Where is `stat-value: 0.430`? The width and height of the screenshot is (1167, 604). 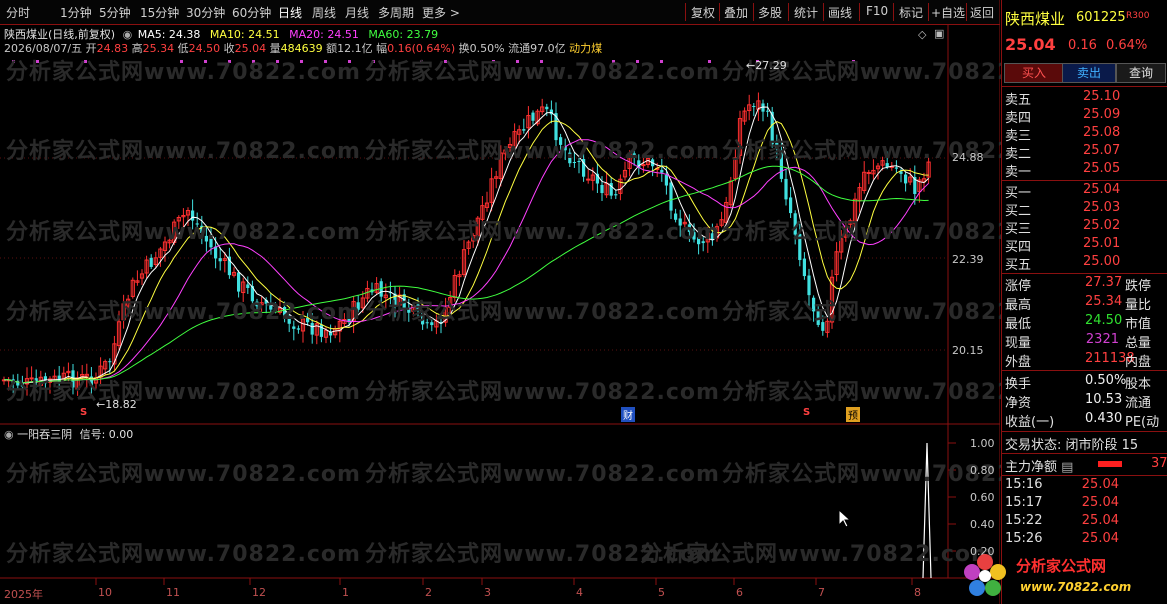 stat-value: 0.430 is located at coordinates (1104, 418).